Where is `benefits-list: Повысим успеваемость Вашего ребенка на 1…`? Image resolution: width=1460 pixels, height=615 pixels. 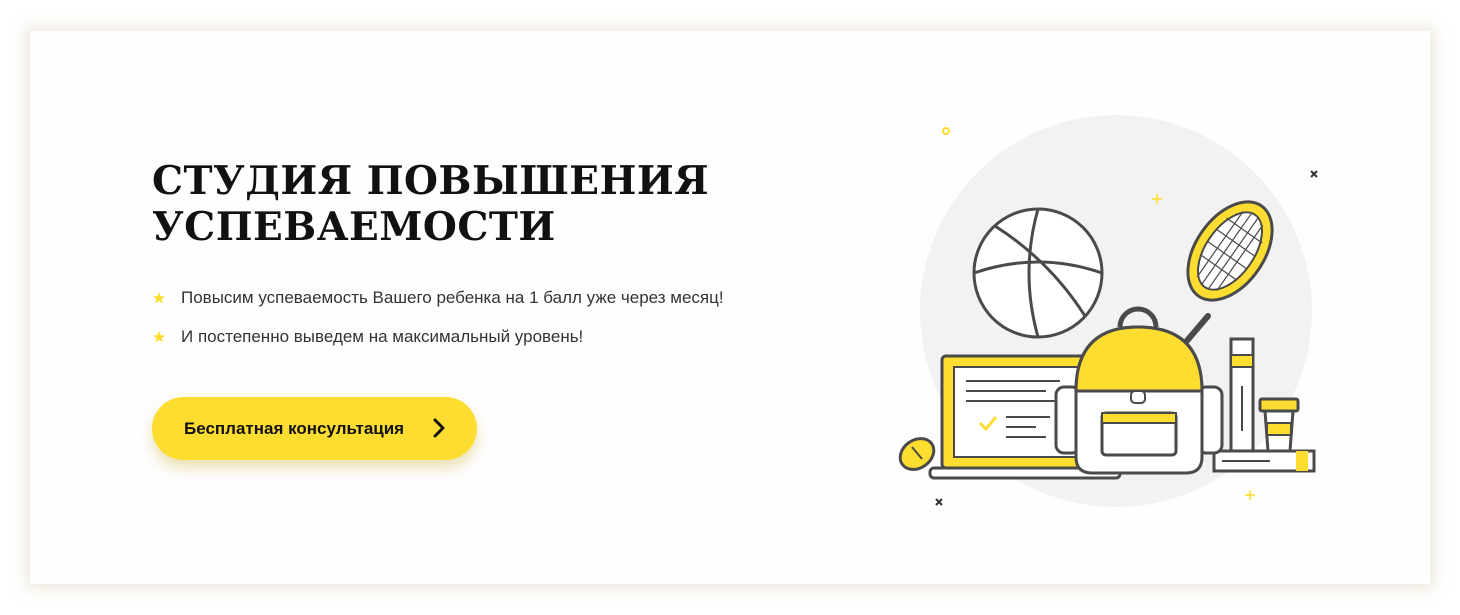 benefits-list: Повысим успеваемость Вашего ребенка на 1… is located at coordinates (438, 317).